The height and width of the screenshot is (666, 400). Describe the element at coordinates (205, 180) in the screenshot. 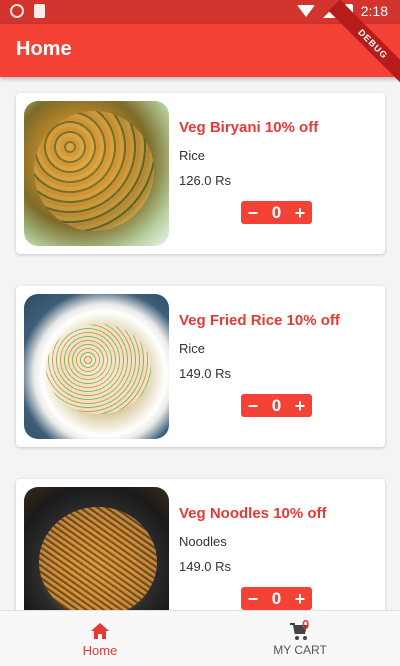

I see `product-price: 126.0 Rs` at that location.